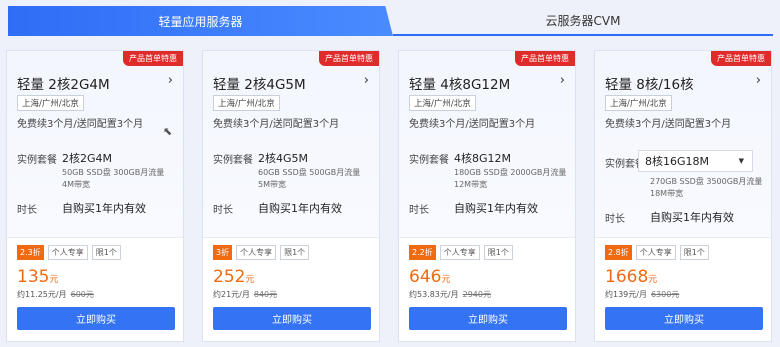 This screenshot has width=780, height=347. I want to click on original-price: 600元, so click(82, 294).